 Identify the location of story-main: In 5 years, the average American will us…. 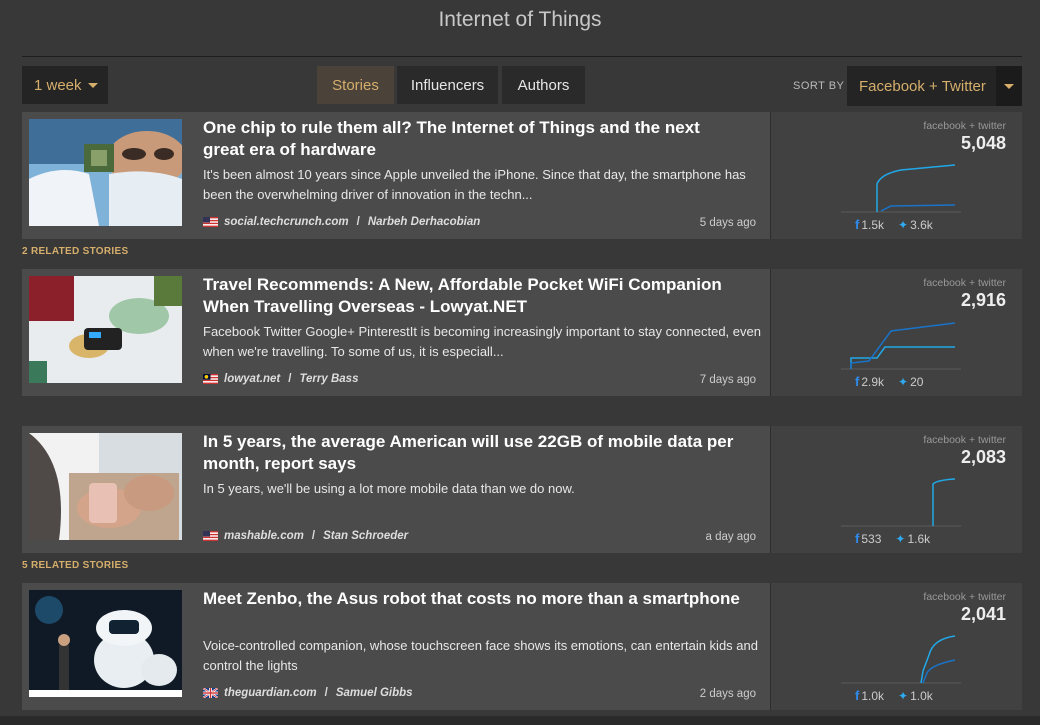
(396, 489).